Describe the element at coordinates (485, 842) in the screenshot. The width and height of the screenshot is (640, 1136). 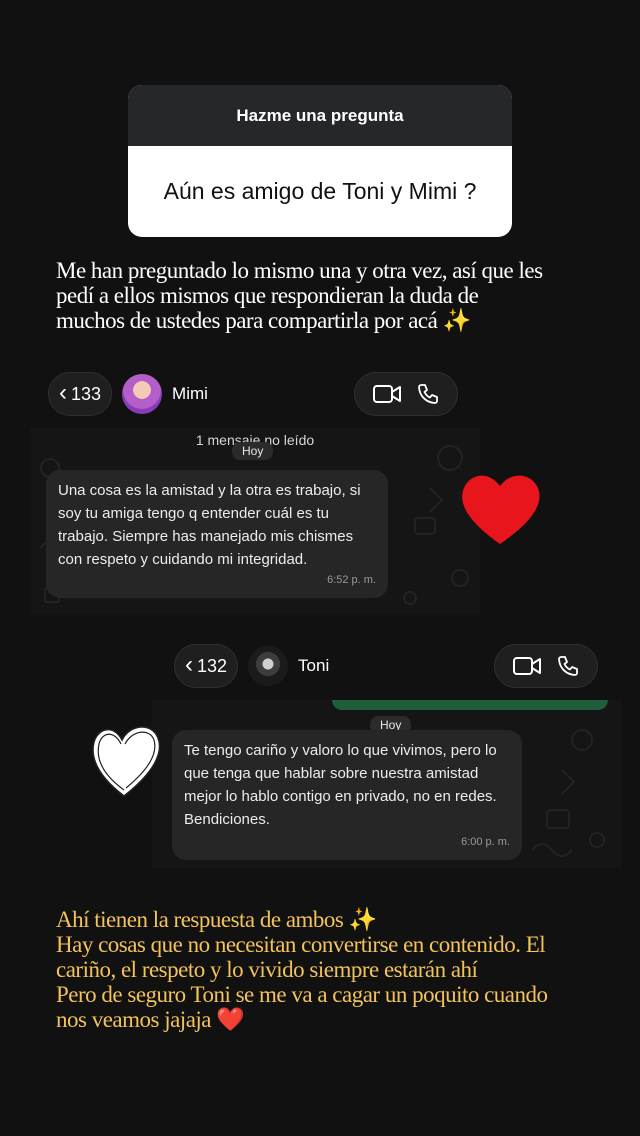
I see `message-time: 6:00 p. m.` at that location.